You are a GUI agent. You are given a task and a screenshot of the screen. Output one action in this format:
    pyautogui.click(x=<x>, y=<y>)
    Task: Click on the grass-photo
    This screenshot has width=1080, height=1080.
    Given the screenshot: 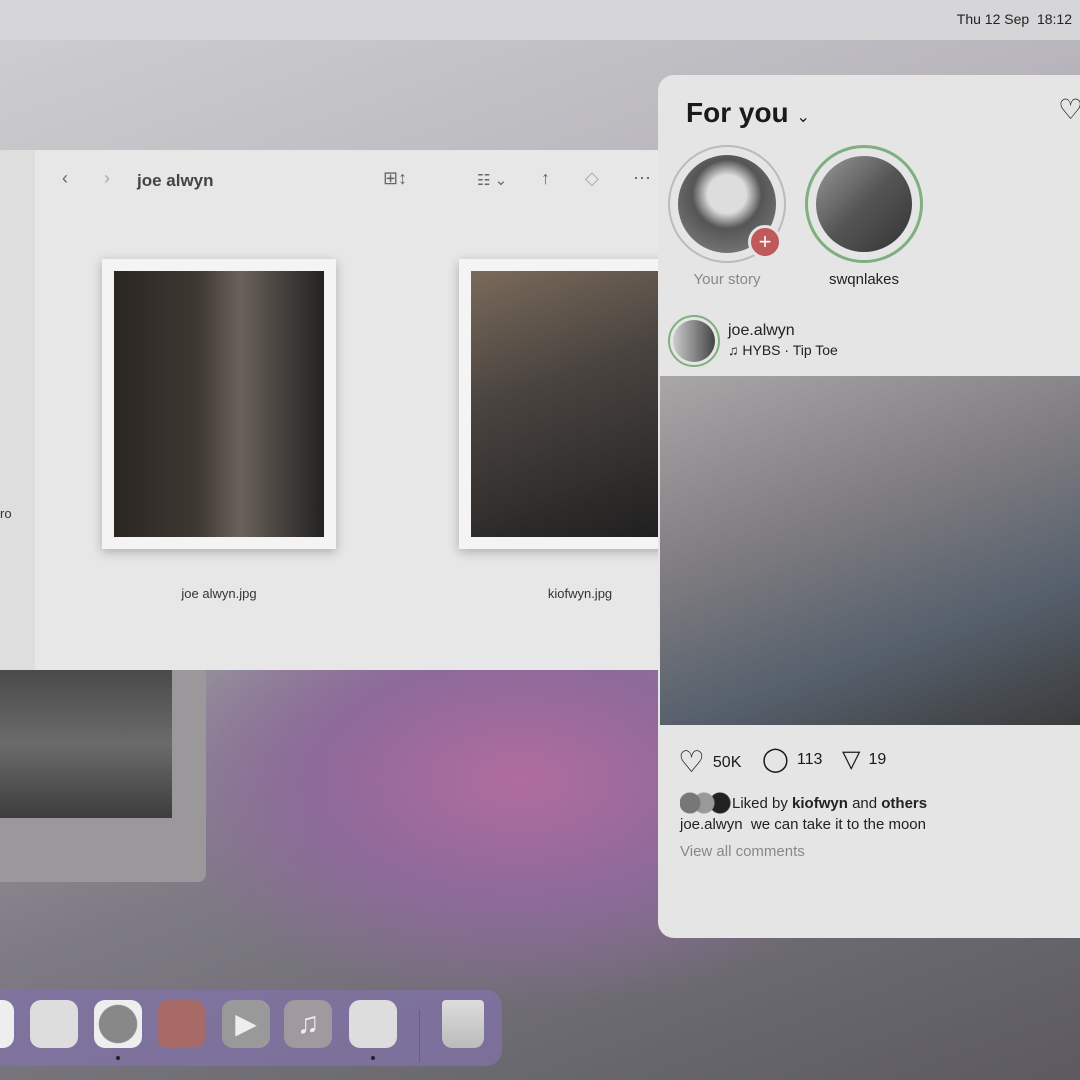 What is the action you would take?
    pyautogui.click(x=86, y=744)
    